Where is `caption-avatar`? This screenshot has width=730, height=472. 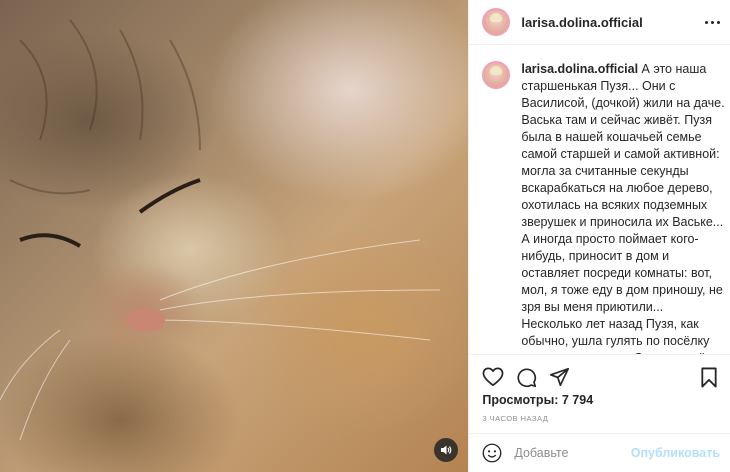 caption-avatar is located at coordinates (496, 75).